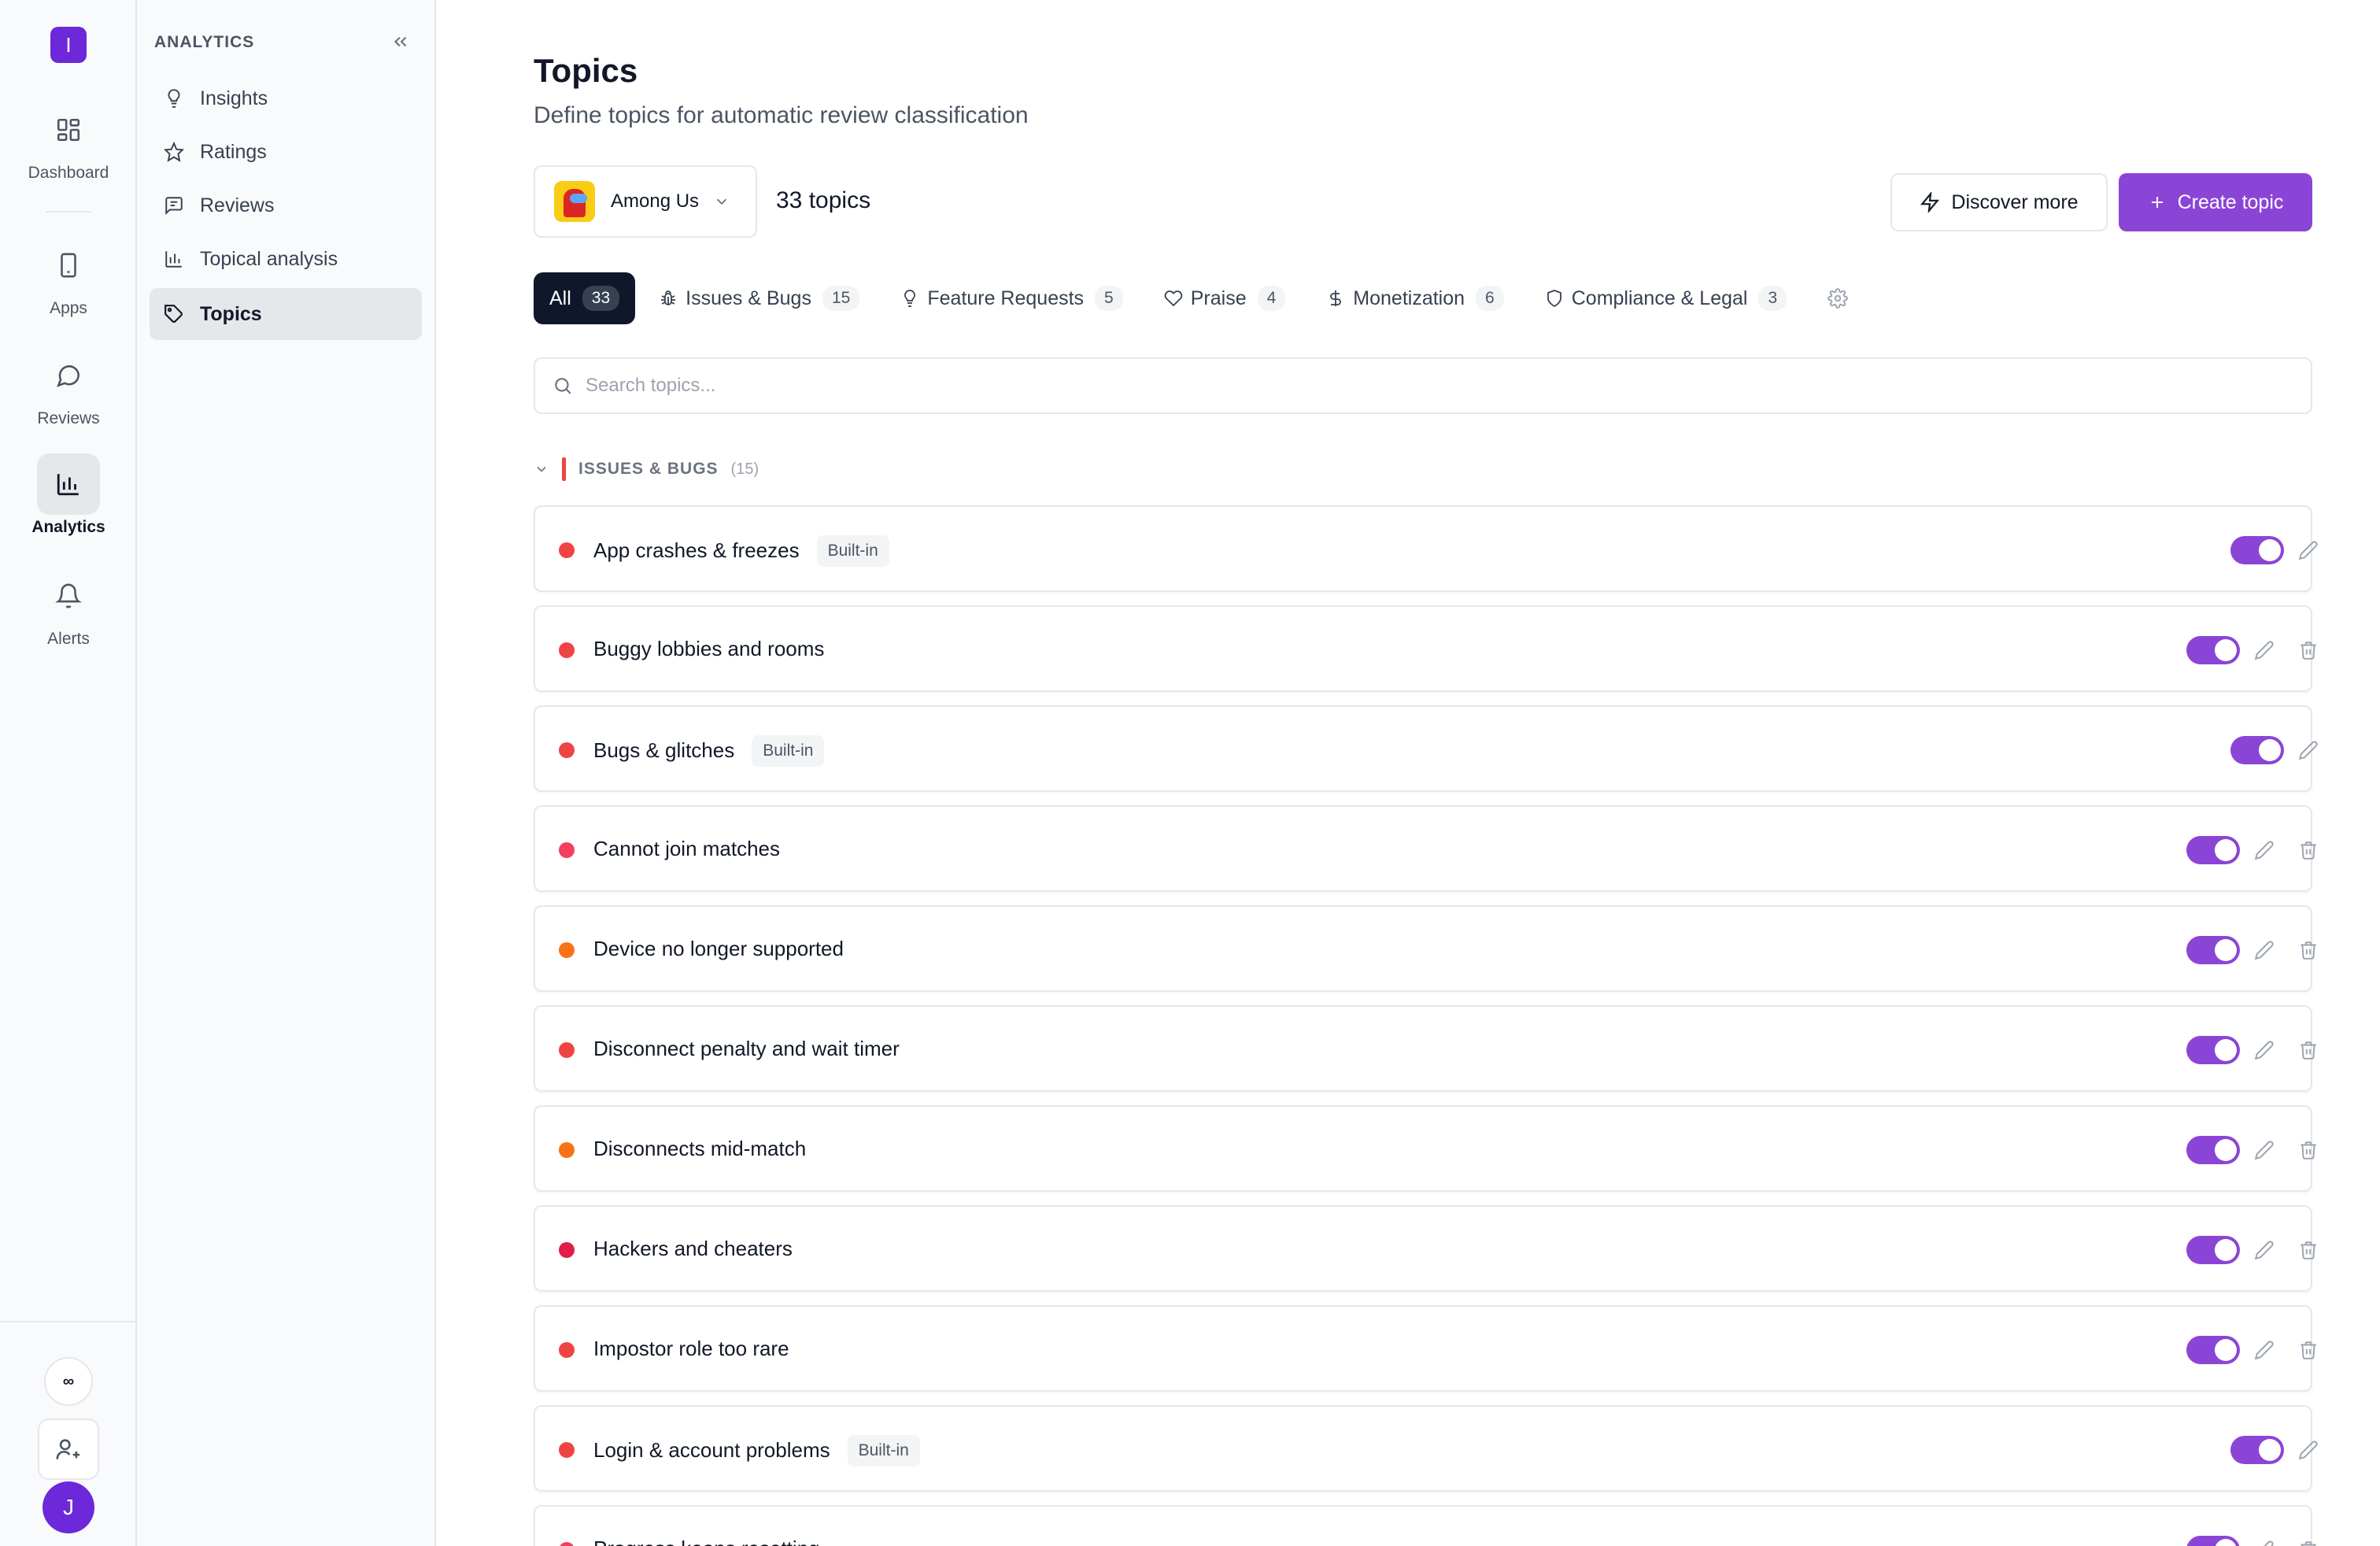  Describe the element at coordinates (1425, 1348) in the screenshot. I see `topic-row: Impostor role too rare` at that location.